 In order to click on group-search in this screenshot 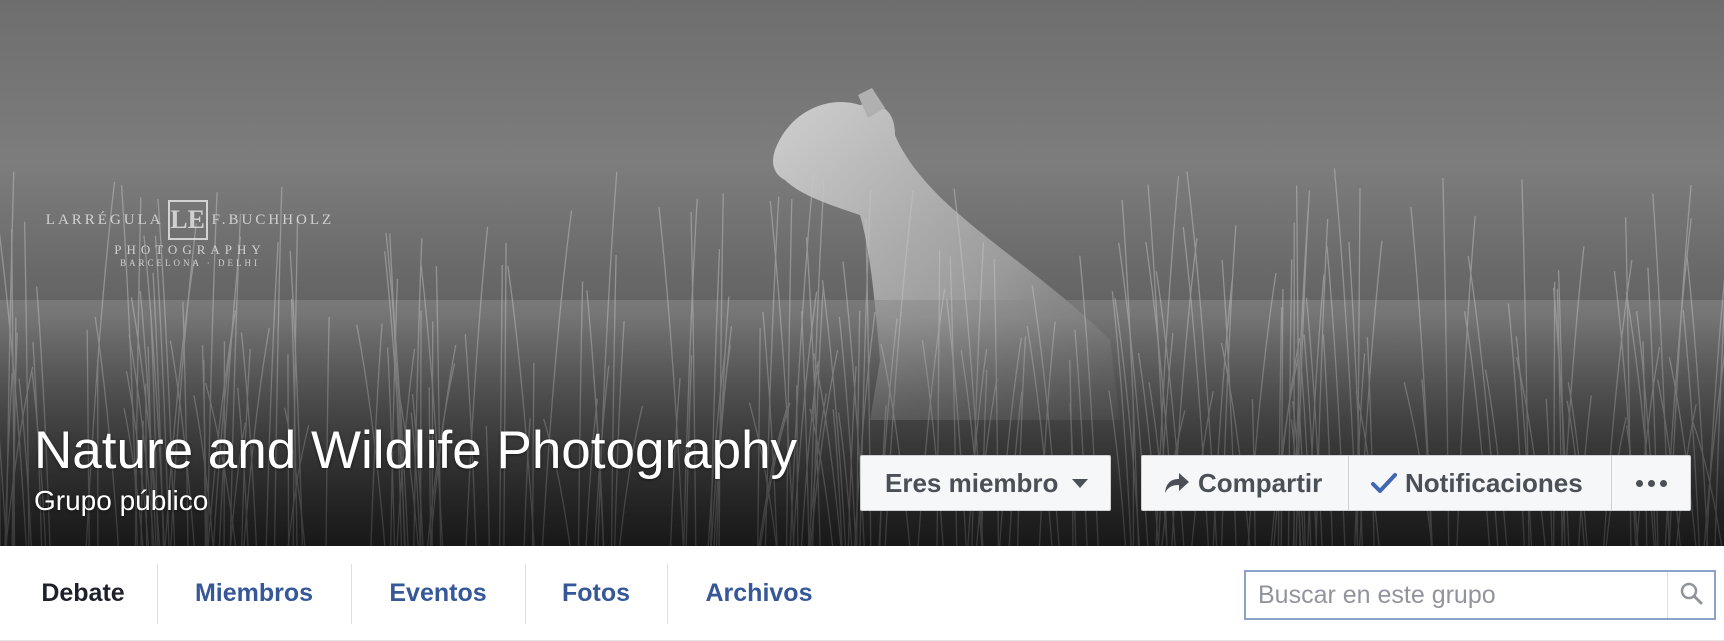, I will do `click(1480, 595)`.